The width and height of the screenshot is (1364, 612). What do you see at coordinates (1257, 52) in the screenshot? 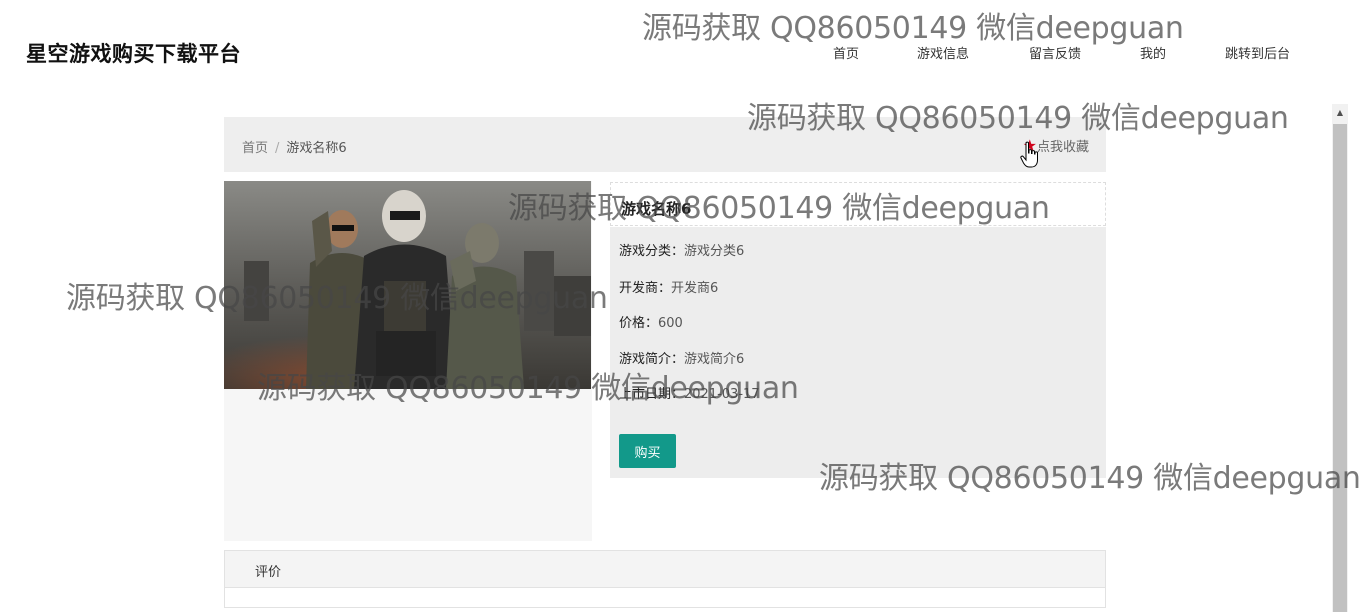
I see `nav-item-admin: 跳转到后台` at bounding box center [1257, 52].